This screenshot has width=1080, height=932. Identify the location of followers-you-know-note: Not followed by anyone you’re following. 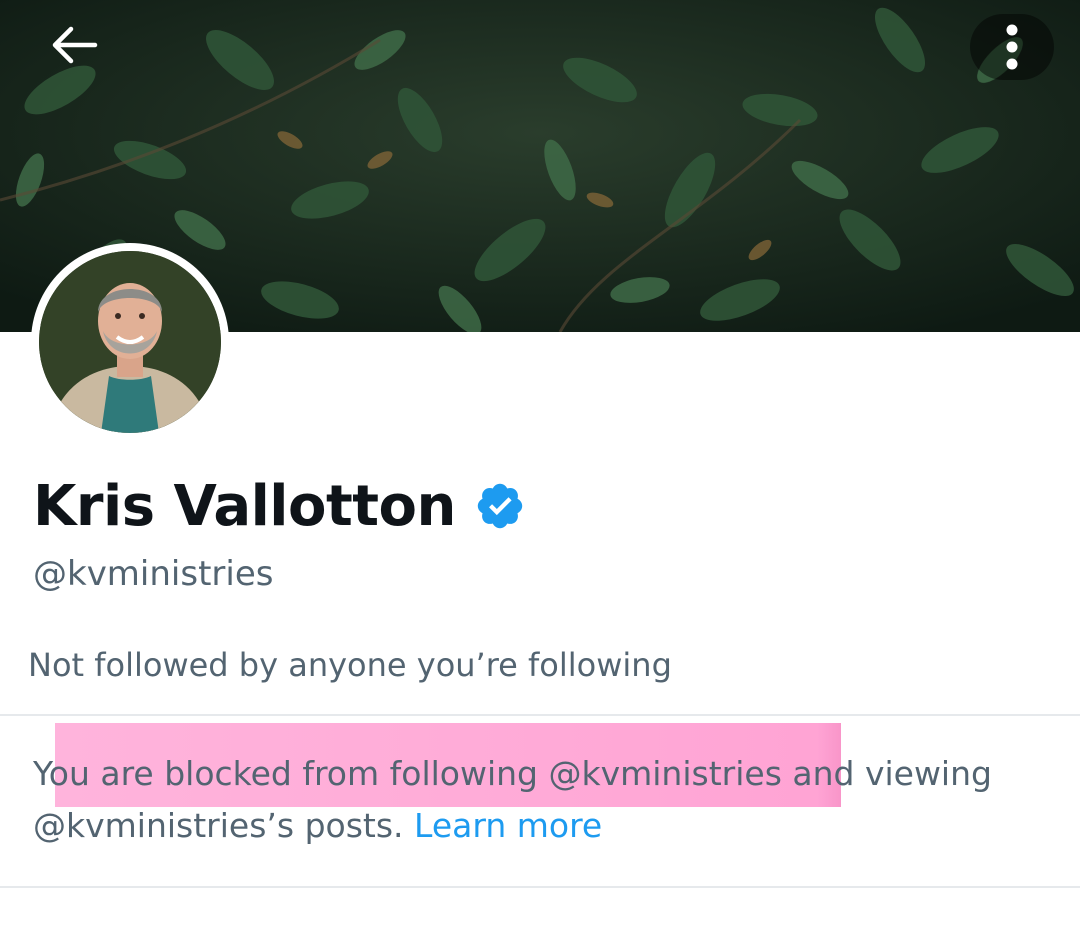
(350, 665).